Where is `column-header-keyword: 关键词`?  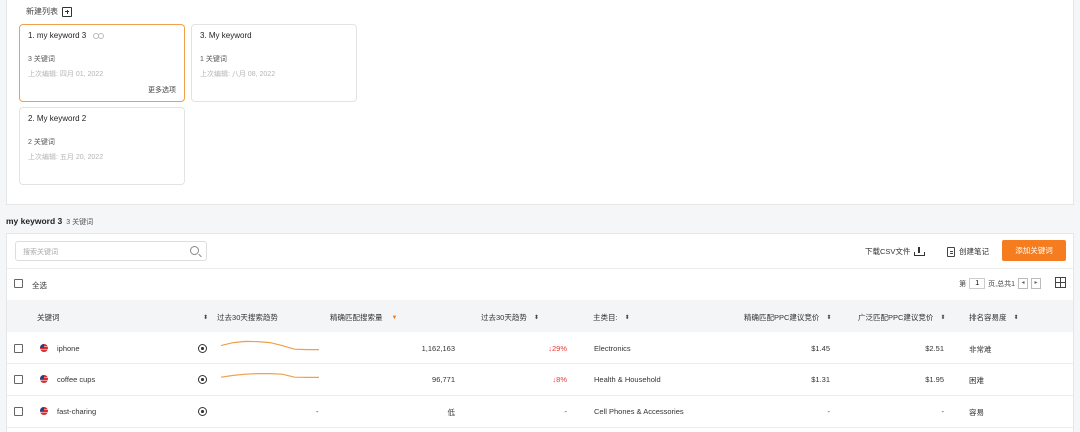 column-header-keyword: 关键词 is located at coordinates (48, 317).